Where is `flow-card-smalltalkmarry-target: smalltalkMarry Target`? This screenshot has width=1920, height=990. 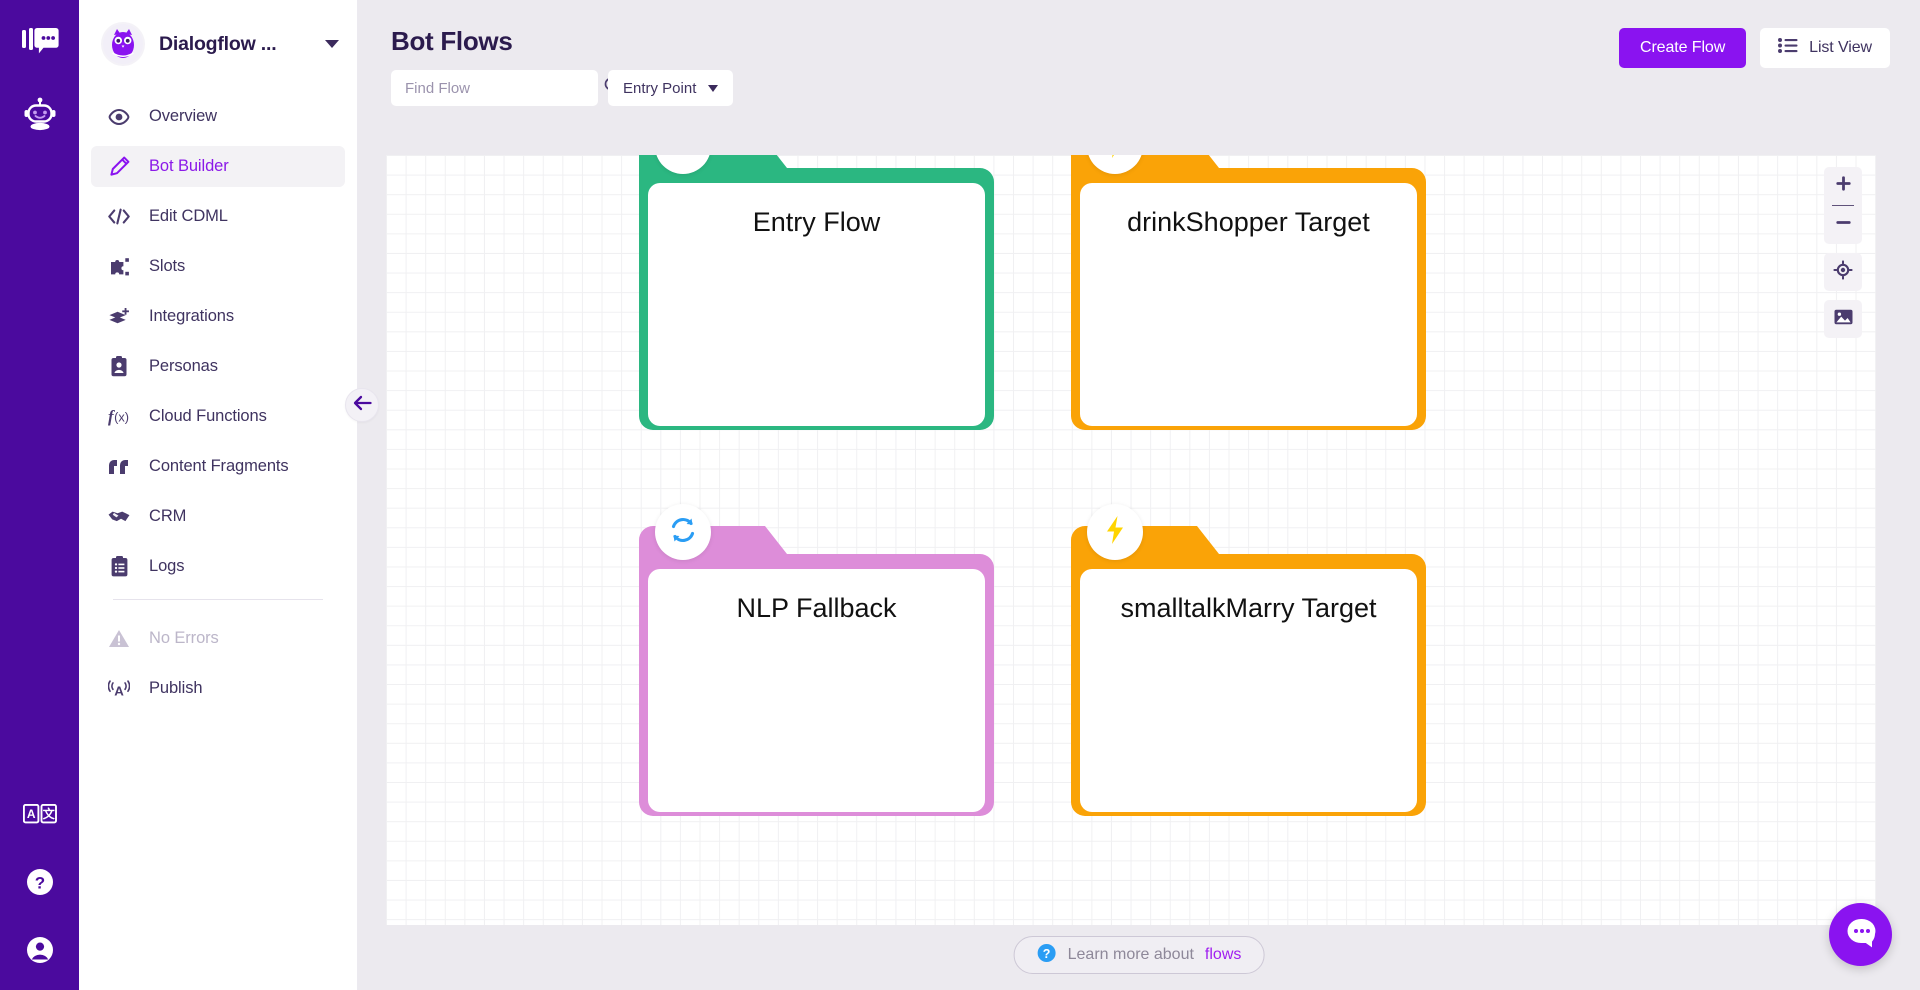 flow-card-smalltalkmarry-target: smalltalkMarry Target is located at coordinates (1248, 662).